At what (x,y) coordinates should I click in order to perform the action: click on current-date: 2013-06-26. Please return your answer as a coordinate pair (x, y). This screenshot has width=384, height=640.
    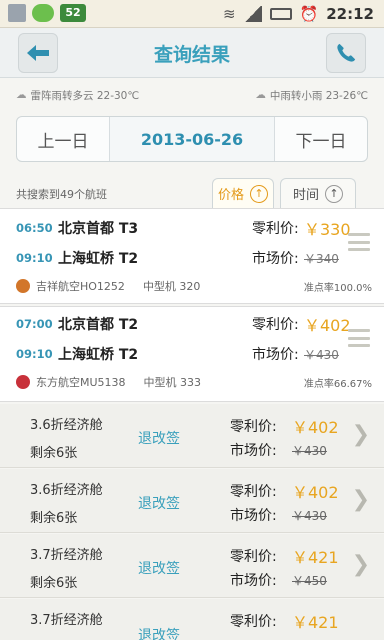
    Looking at the image, I should click on (192, 139).